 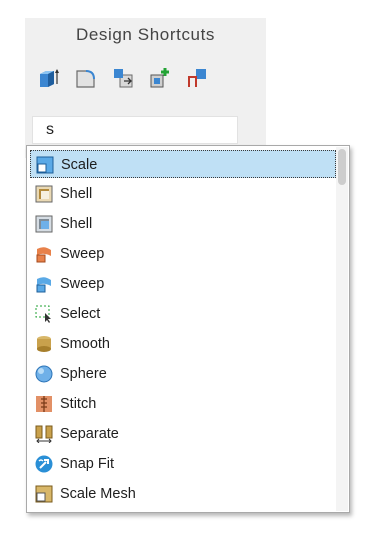 What do you see at coordinates (80, 314) in the screenshot?
I see `suggestion-label: Select` at bounding box center [80, 314].